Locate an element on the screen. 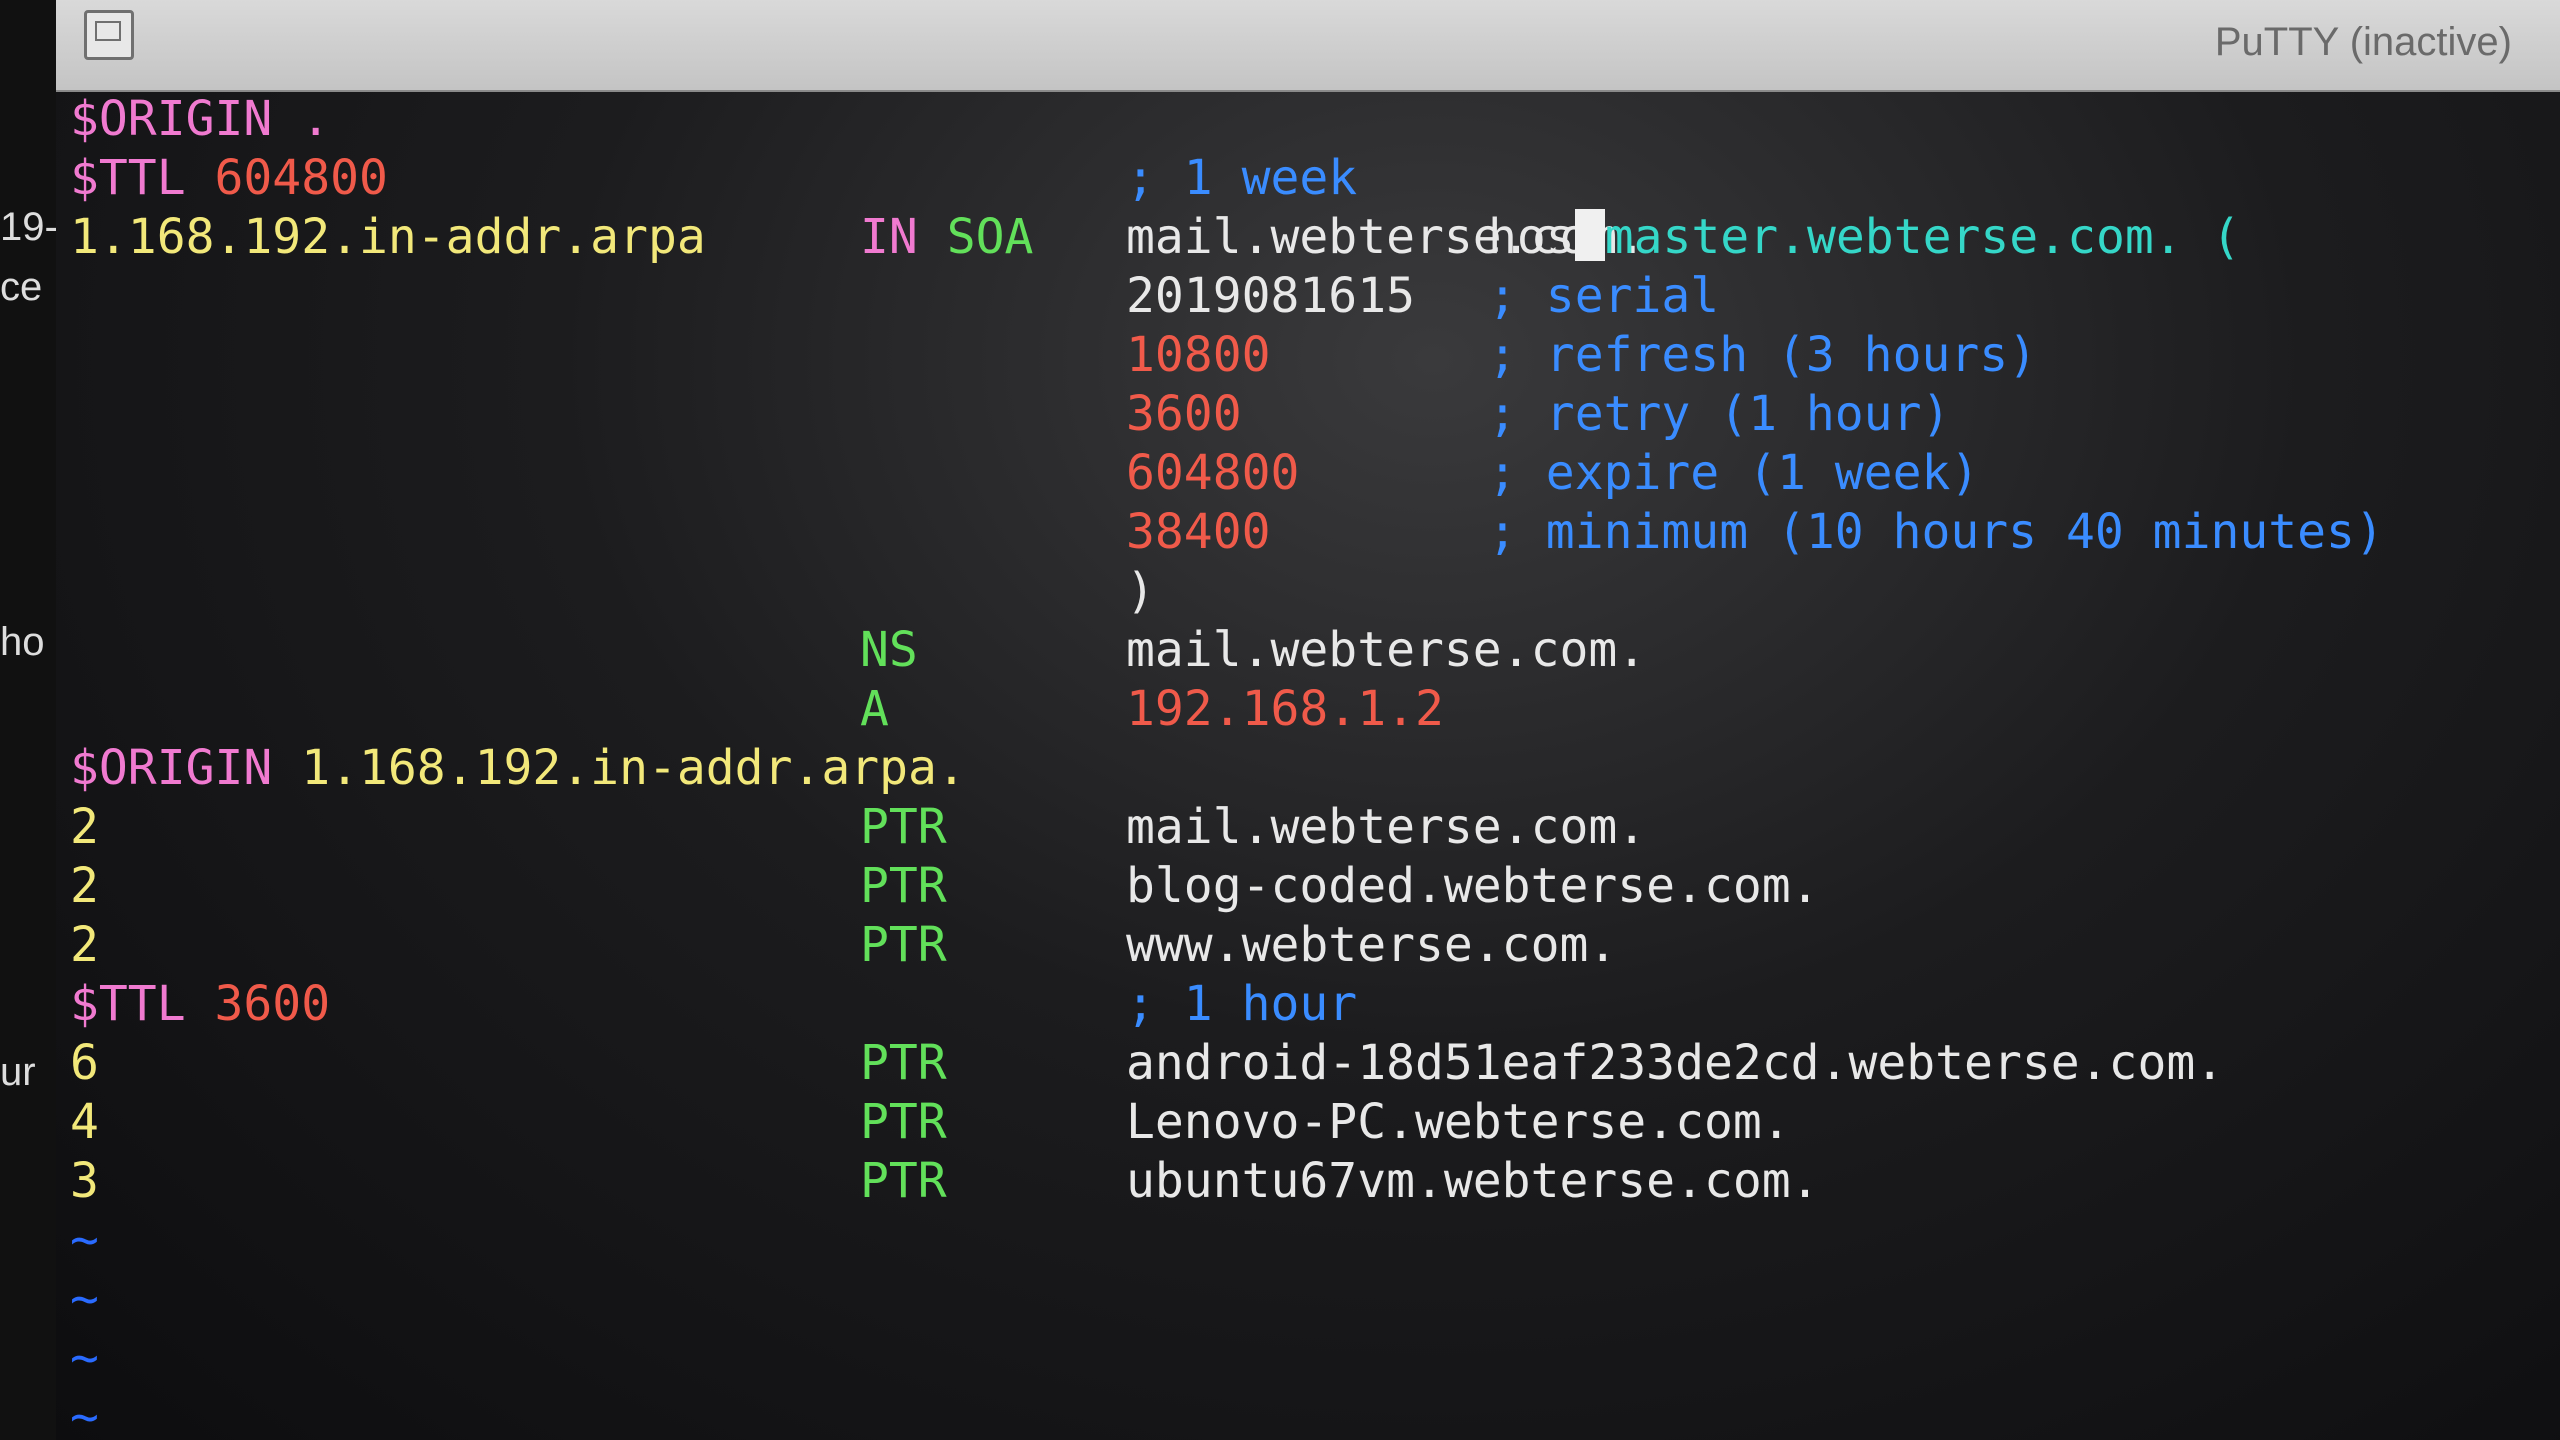 The width and height of the screenshot is (2560, 1440). terminal-column: ; retry (1 hour) is located at coordinates (1719, 414).